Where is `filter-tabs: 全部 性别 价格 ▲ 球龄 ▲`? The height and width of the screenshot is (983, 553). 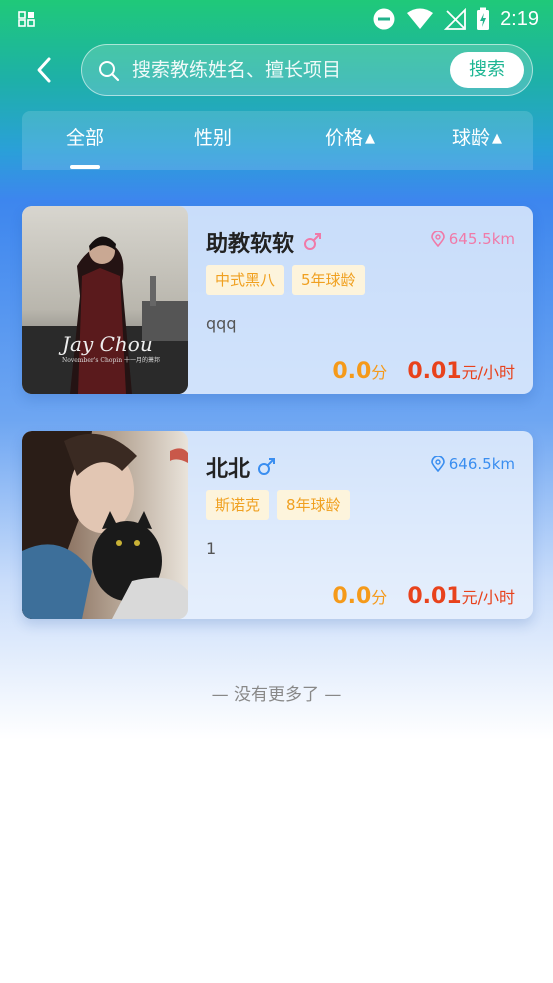
filter-tabs: 全部 性别 价格 ▲ 球龄 ▲ is located at coordinates (277, 140).